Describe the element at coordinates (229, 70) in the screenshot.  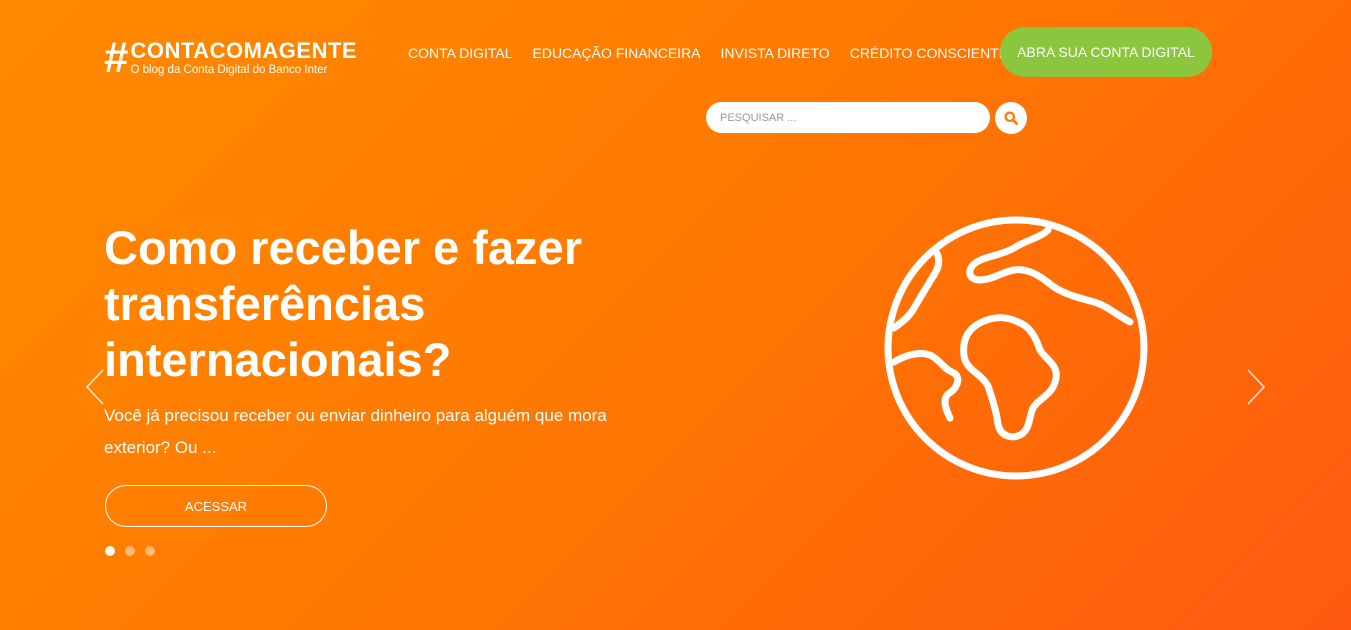
I see `logo-tagline: O blog da Conta Digital do Banco Inter` at that location.